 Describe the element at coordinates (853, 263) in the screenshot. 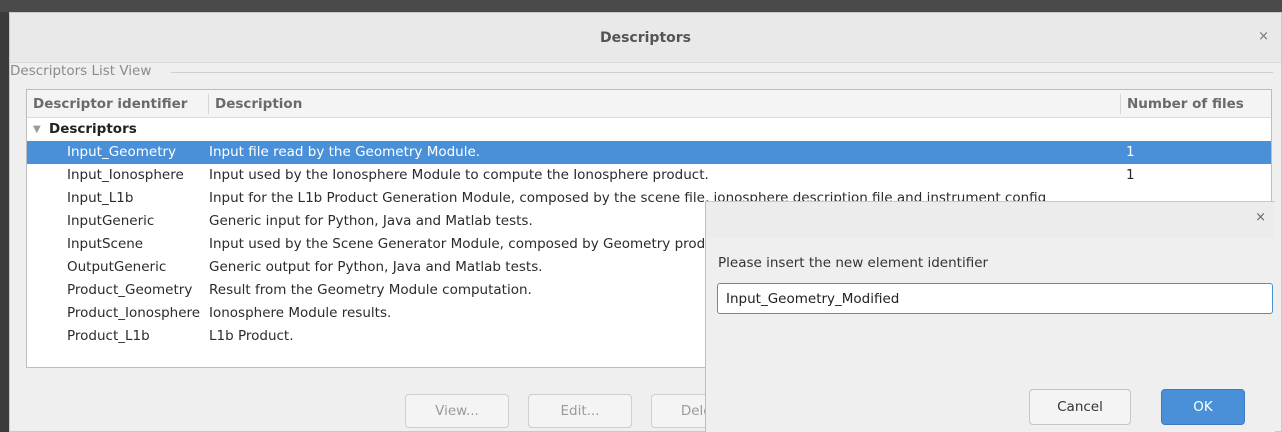

I see `dialog-prompt: Please insert the new element identifier` at that location.